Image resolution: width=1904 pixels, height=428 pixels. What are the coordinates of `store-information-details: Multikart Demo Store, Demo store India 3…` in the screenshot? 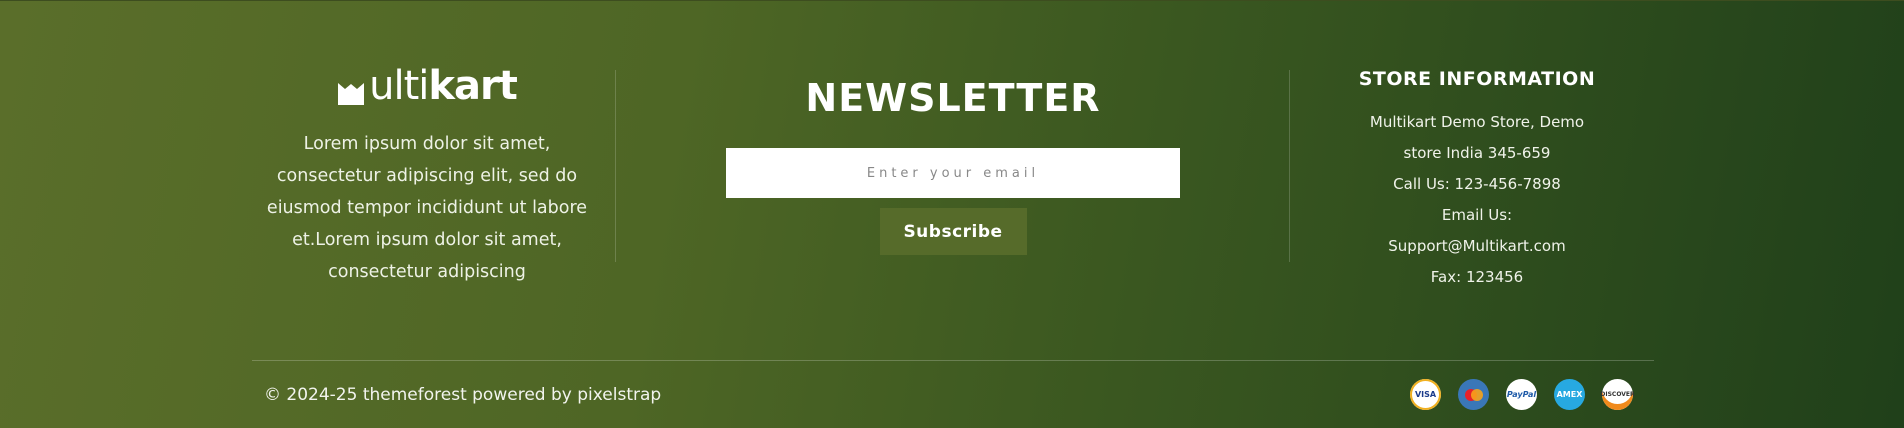 It's located at (1477, 200).